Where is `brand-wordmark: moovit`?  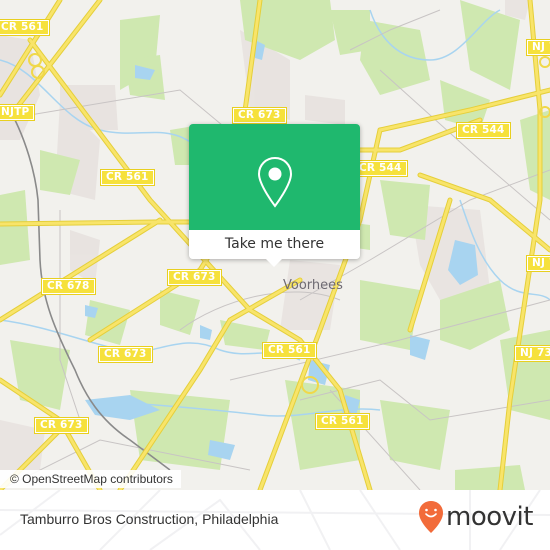 brand-wordmark: moovit is located at coordinates (489, 517).